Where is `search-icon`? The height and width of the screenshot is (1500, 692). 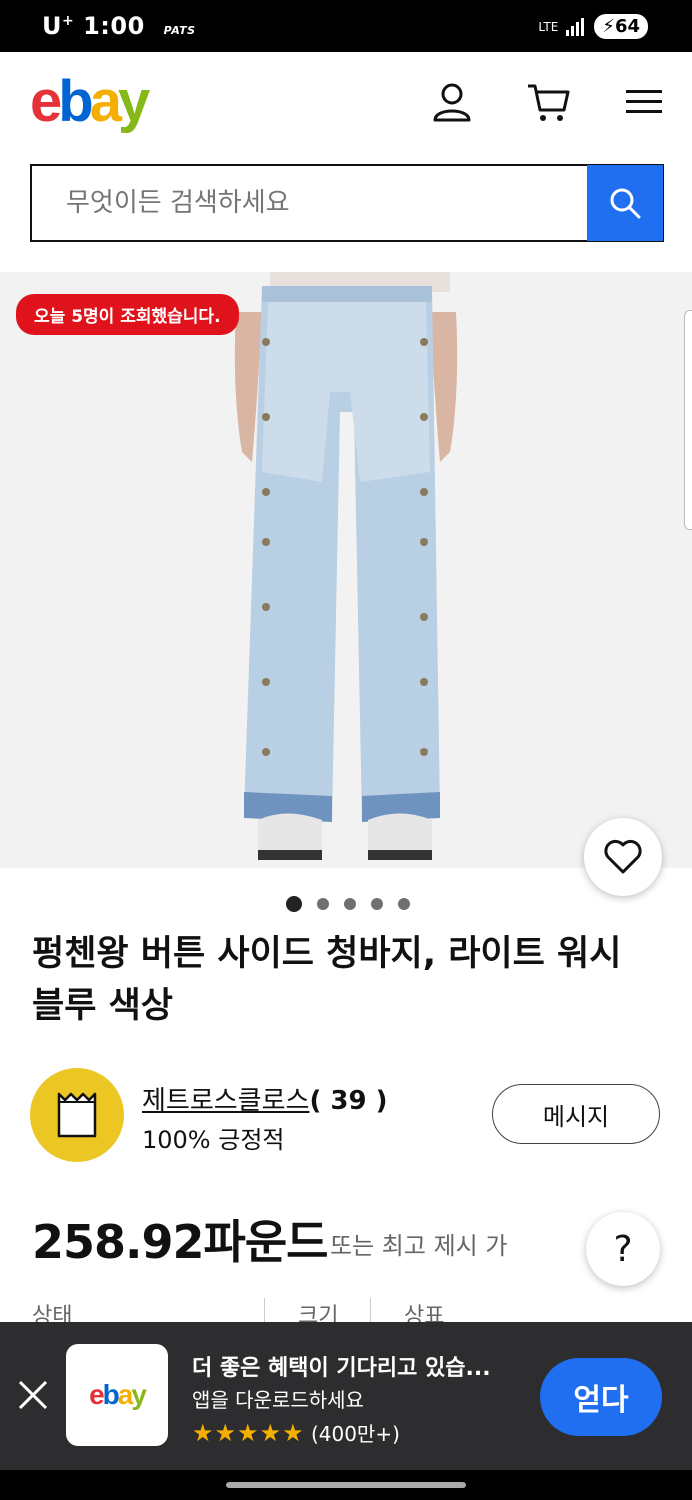
search-icon is located at coordinates (625, 203).